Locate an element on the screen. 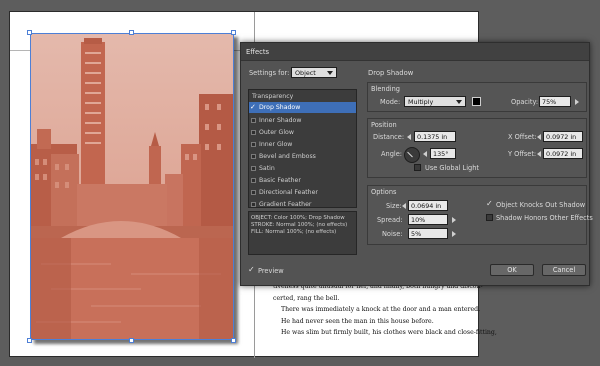 The width and height of the screenshot is (600, 366). settings-for-dropdown: Object is located at coordinates (314, 72).